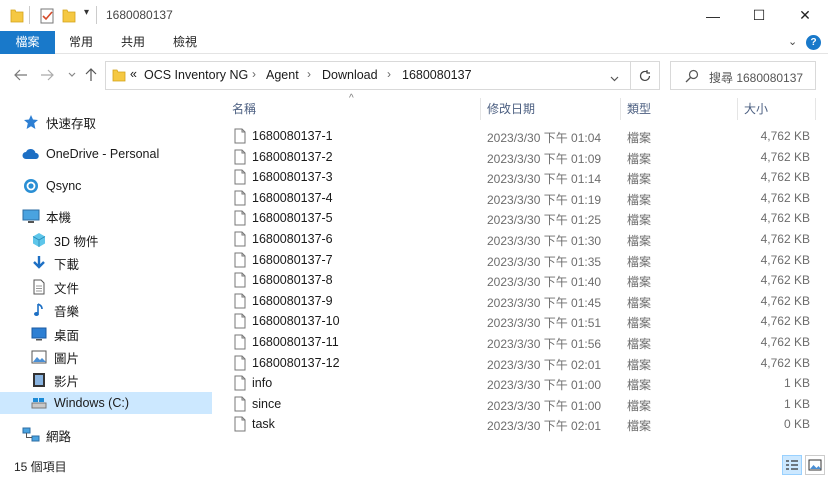 The height and width of the screenshot is (477, 828). What do you see at coordinates (59, 122) in the screenshot?
I see `nav-quick-access: 快速存取` at bounding box center [59, 122].